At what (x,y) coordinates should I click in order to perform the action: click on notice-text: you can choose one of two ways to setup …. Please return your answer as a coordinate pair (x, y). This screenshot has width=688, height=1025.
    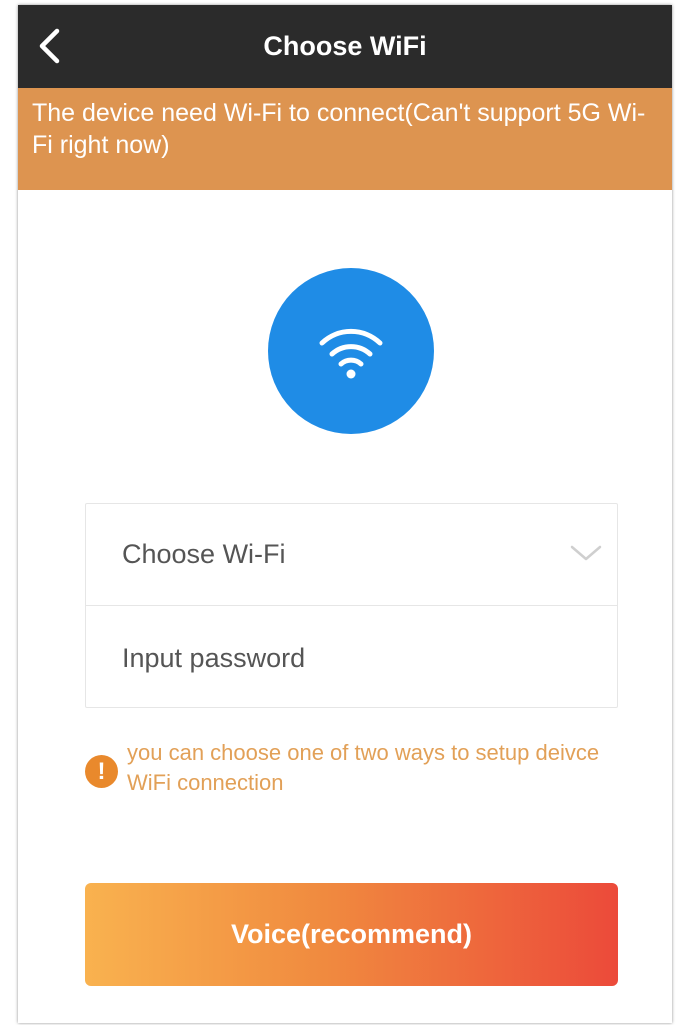
    Looking at the image, I should click on (363, 767).